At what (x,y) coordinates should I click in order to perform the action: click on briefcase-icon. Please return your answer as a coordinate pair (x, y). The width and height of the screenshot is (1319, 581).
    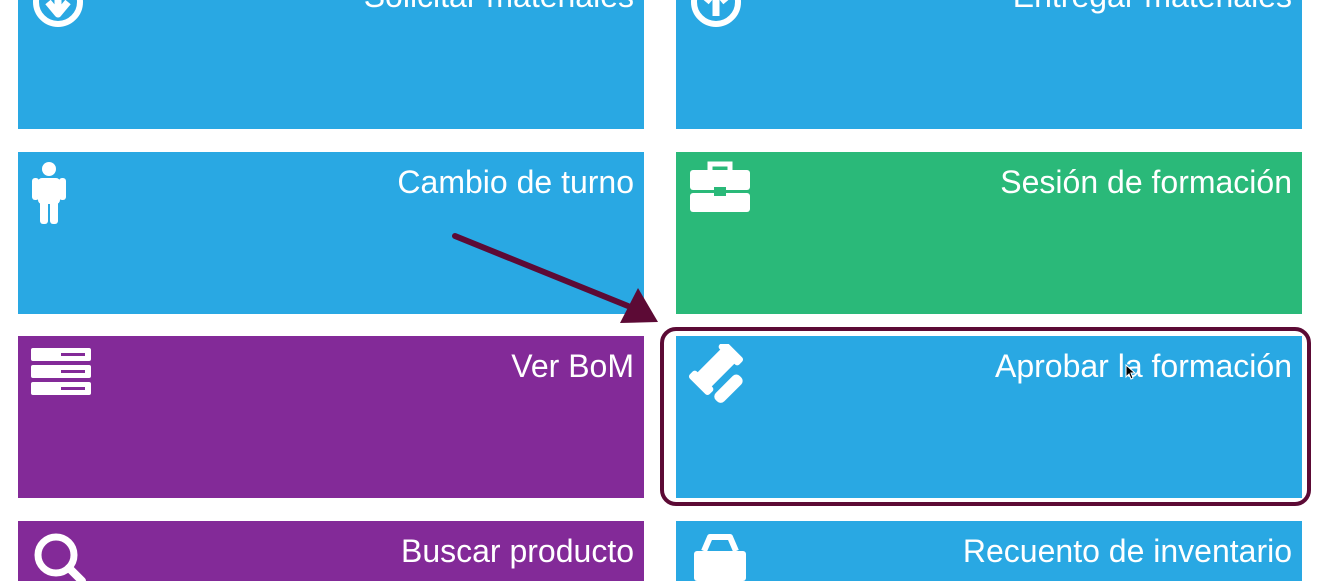
    Looking at the image, I should click on (720, 192).